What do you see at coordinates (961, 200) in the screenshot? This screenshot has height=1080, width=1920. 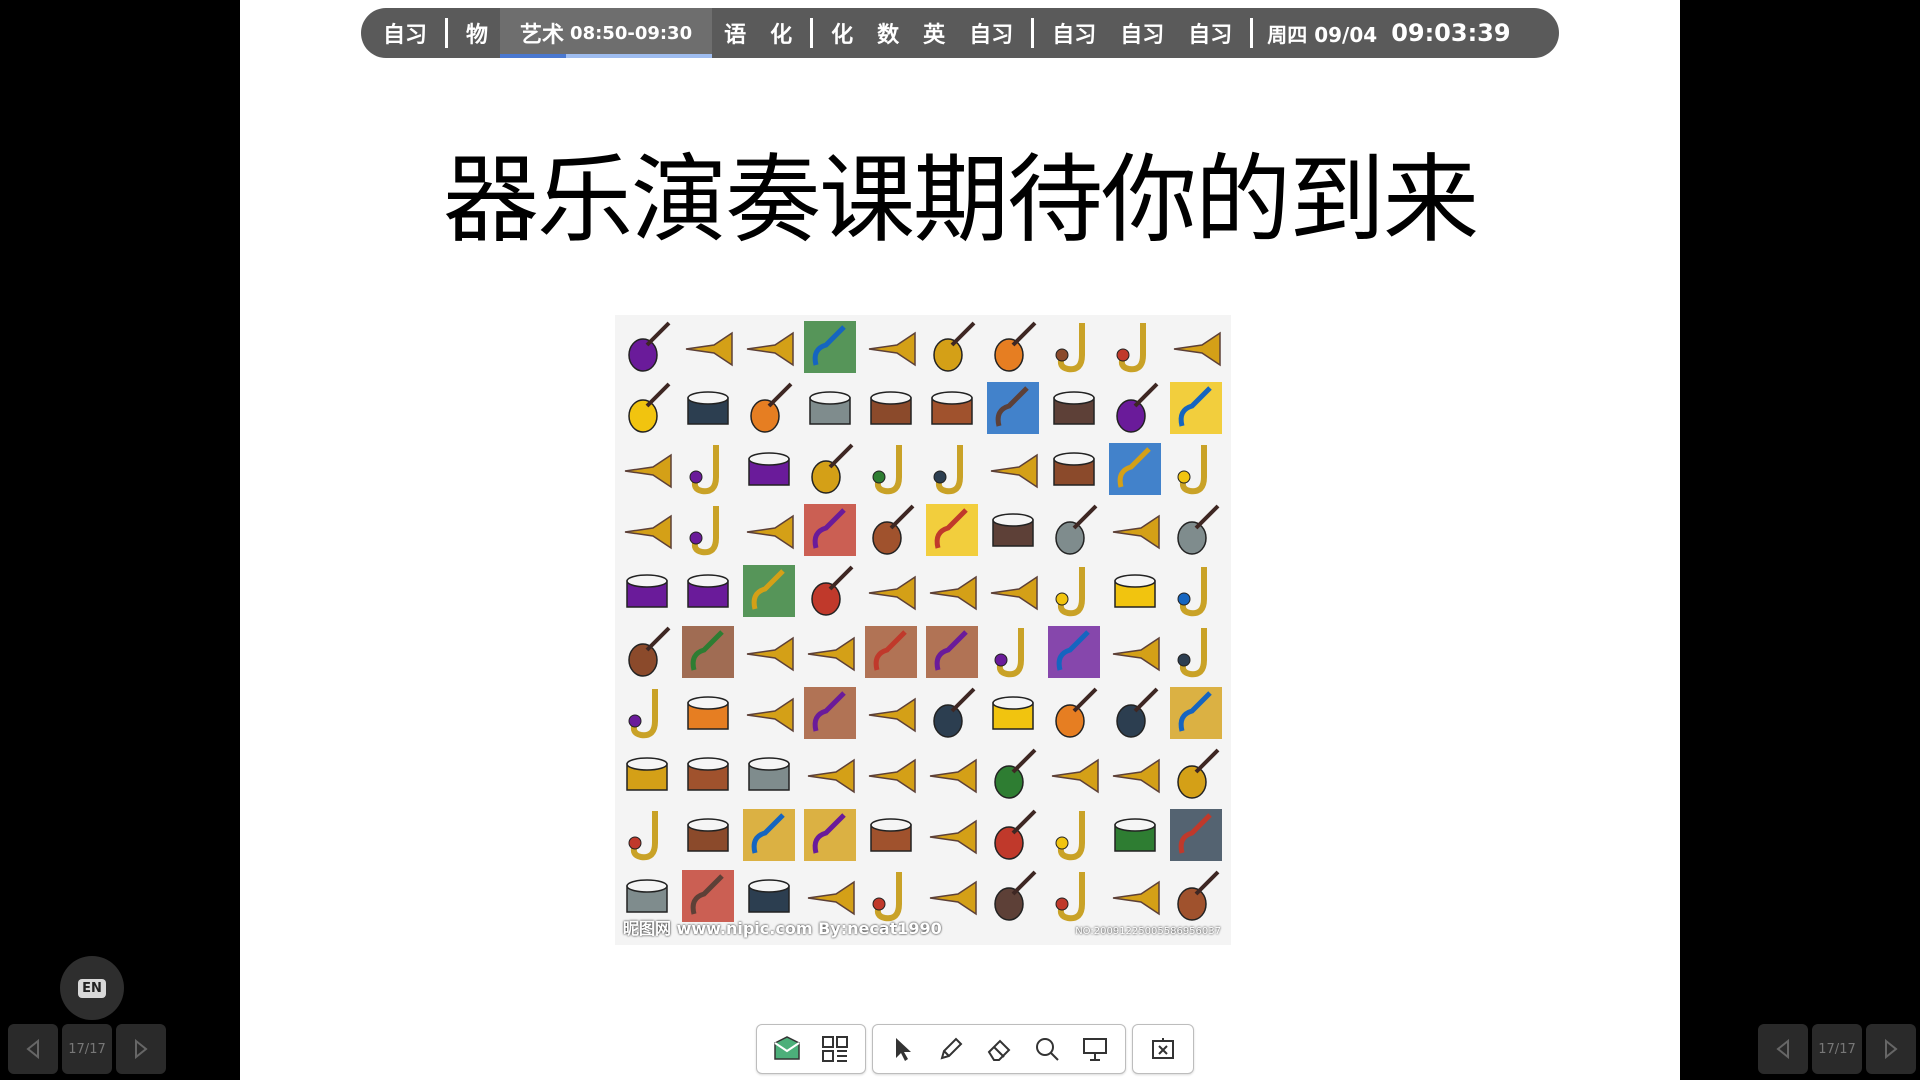 I see `slide-title: 器乐演奏课期待你的到来` at bounding box center [961, 200].